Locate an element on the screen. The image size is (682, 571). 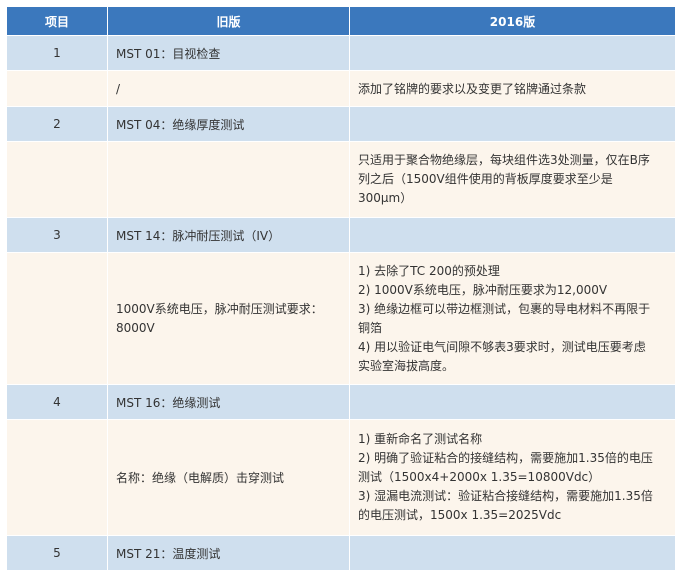
old-cell: MST 01：目视检查 is located at coordinates (228, 53).